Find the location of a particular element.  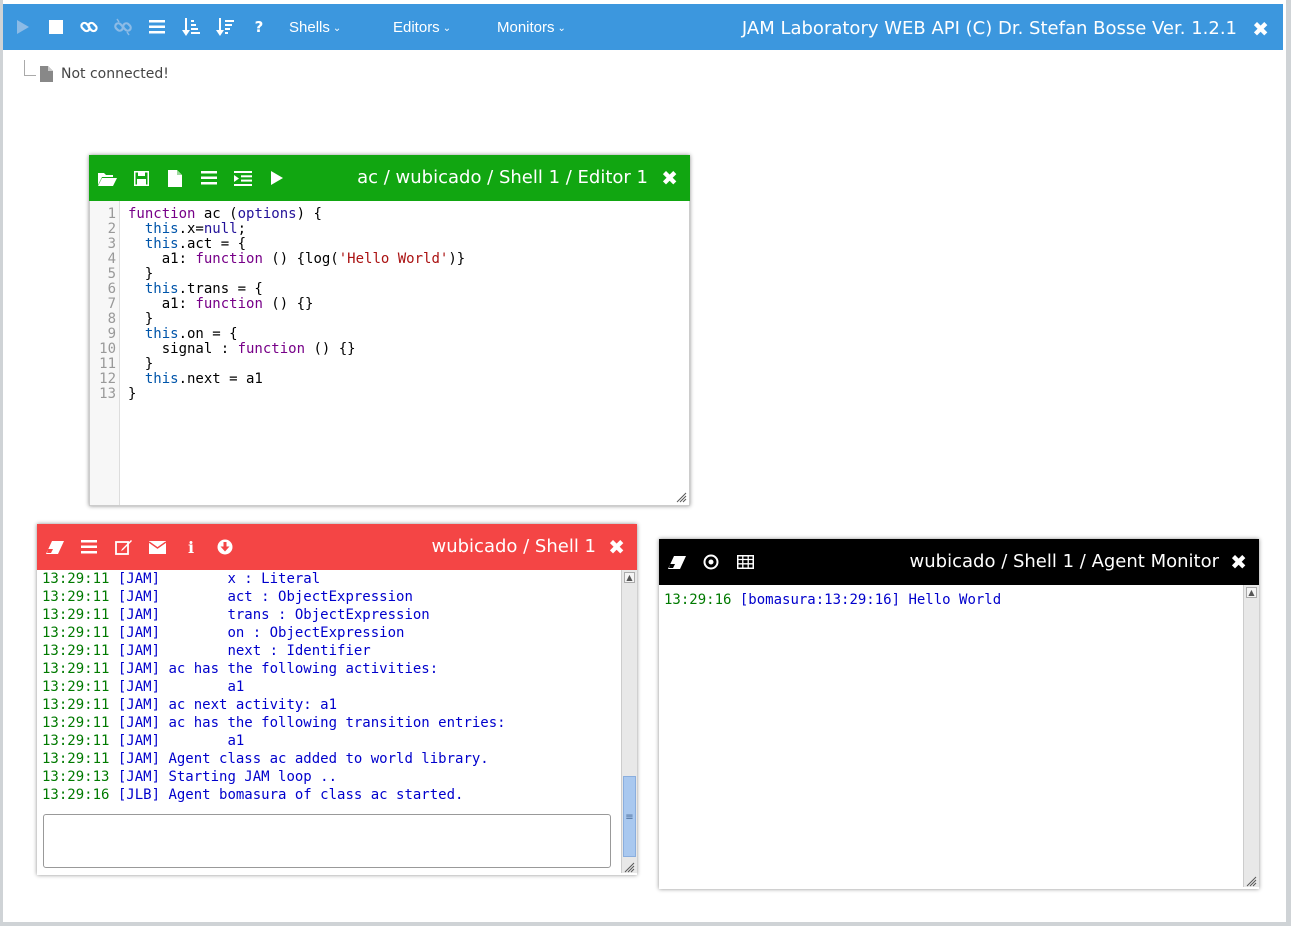

line-number: 12 is located at coordinates (107, 379).